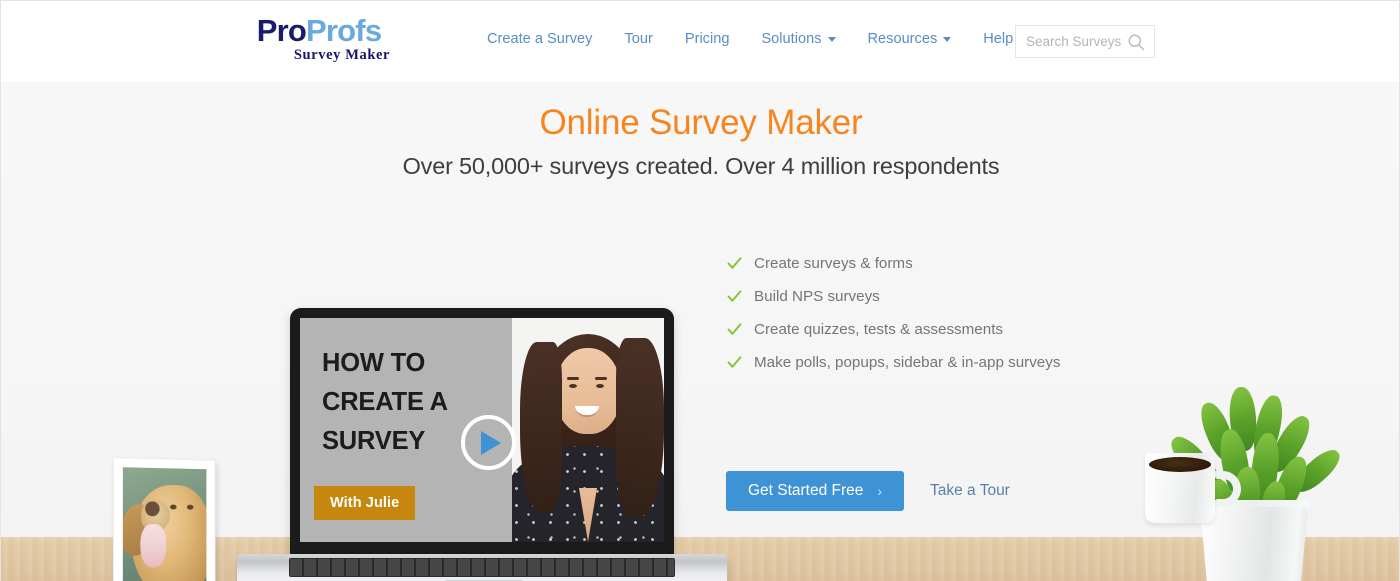 The height and width of the screenshot is (581, 1400). Describe the element at coordinates (791, 39) in the screenshot. I see `nav-label: Solutions` at that location.